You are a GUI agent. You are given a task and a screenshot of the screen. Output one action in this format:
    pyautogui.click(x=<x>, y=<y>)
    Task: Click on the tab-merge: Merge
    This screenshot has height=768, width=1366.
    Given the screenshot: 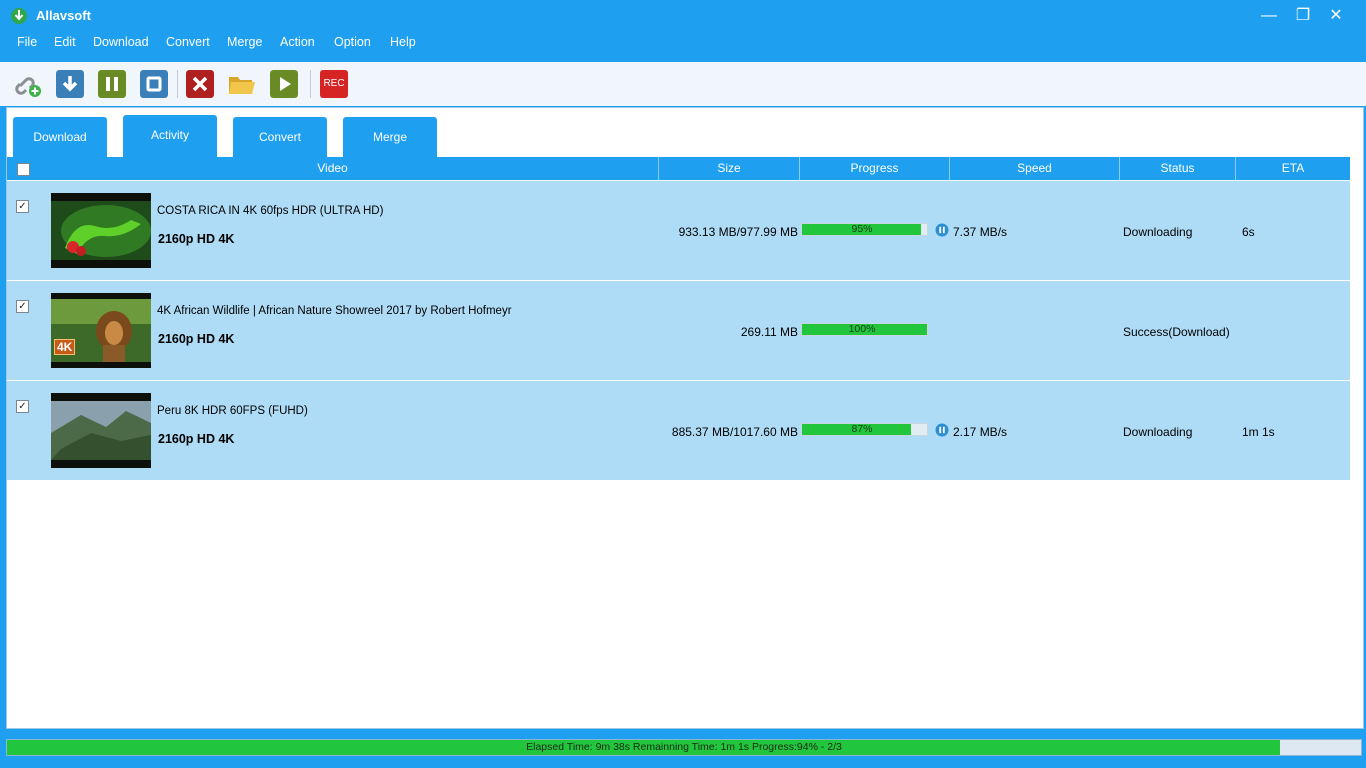 What is the action you would take?
    pyautogui.click(x=390, y=137)
    